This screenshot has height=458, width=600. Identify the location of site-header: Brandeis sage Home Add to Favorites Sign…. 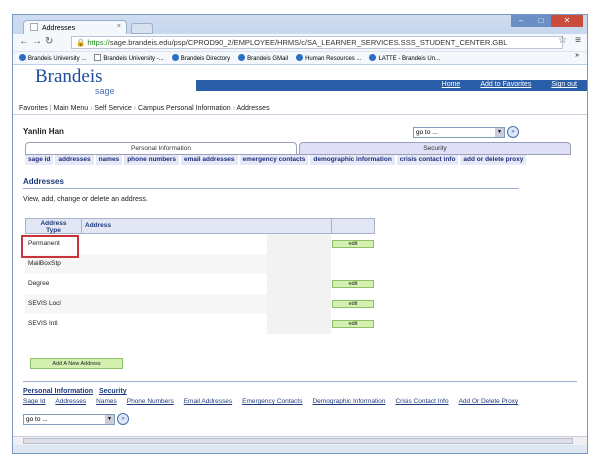
(300, 83).